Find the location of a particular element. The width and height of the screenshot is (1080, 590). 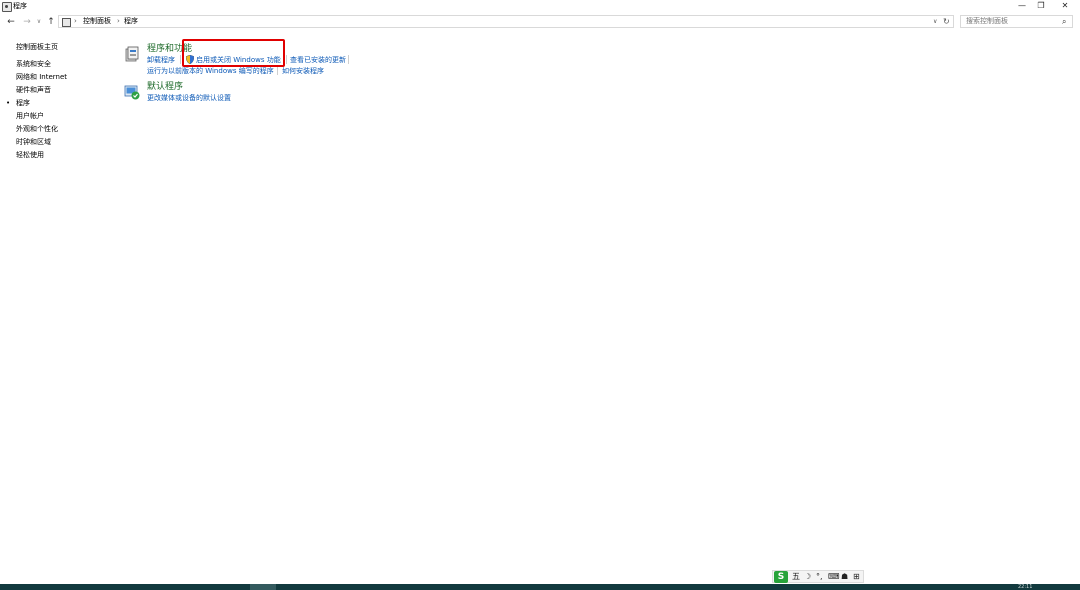

sidebar-item-user-accounts: 用户帐户 is located at coordinates (30, 116).